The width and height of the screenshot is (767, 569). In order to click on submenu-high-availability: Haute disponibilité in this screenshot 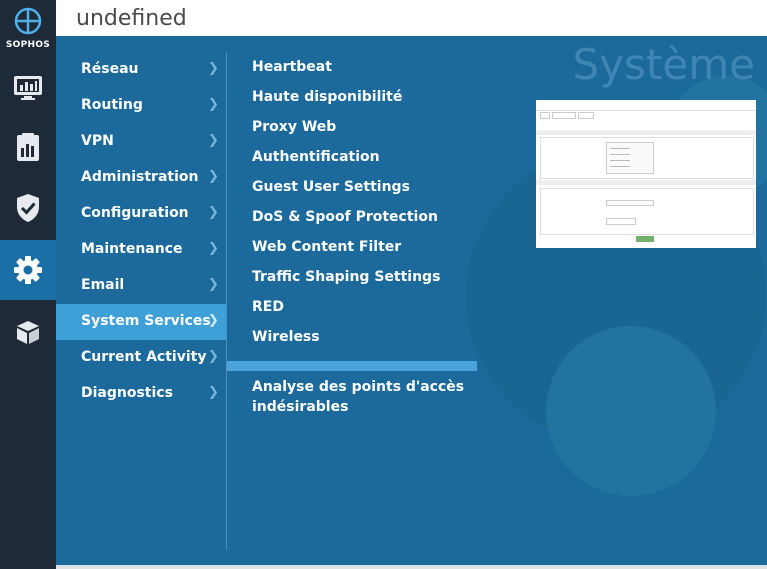, I will do `click(327, 97)`.